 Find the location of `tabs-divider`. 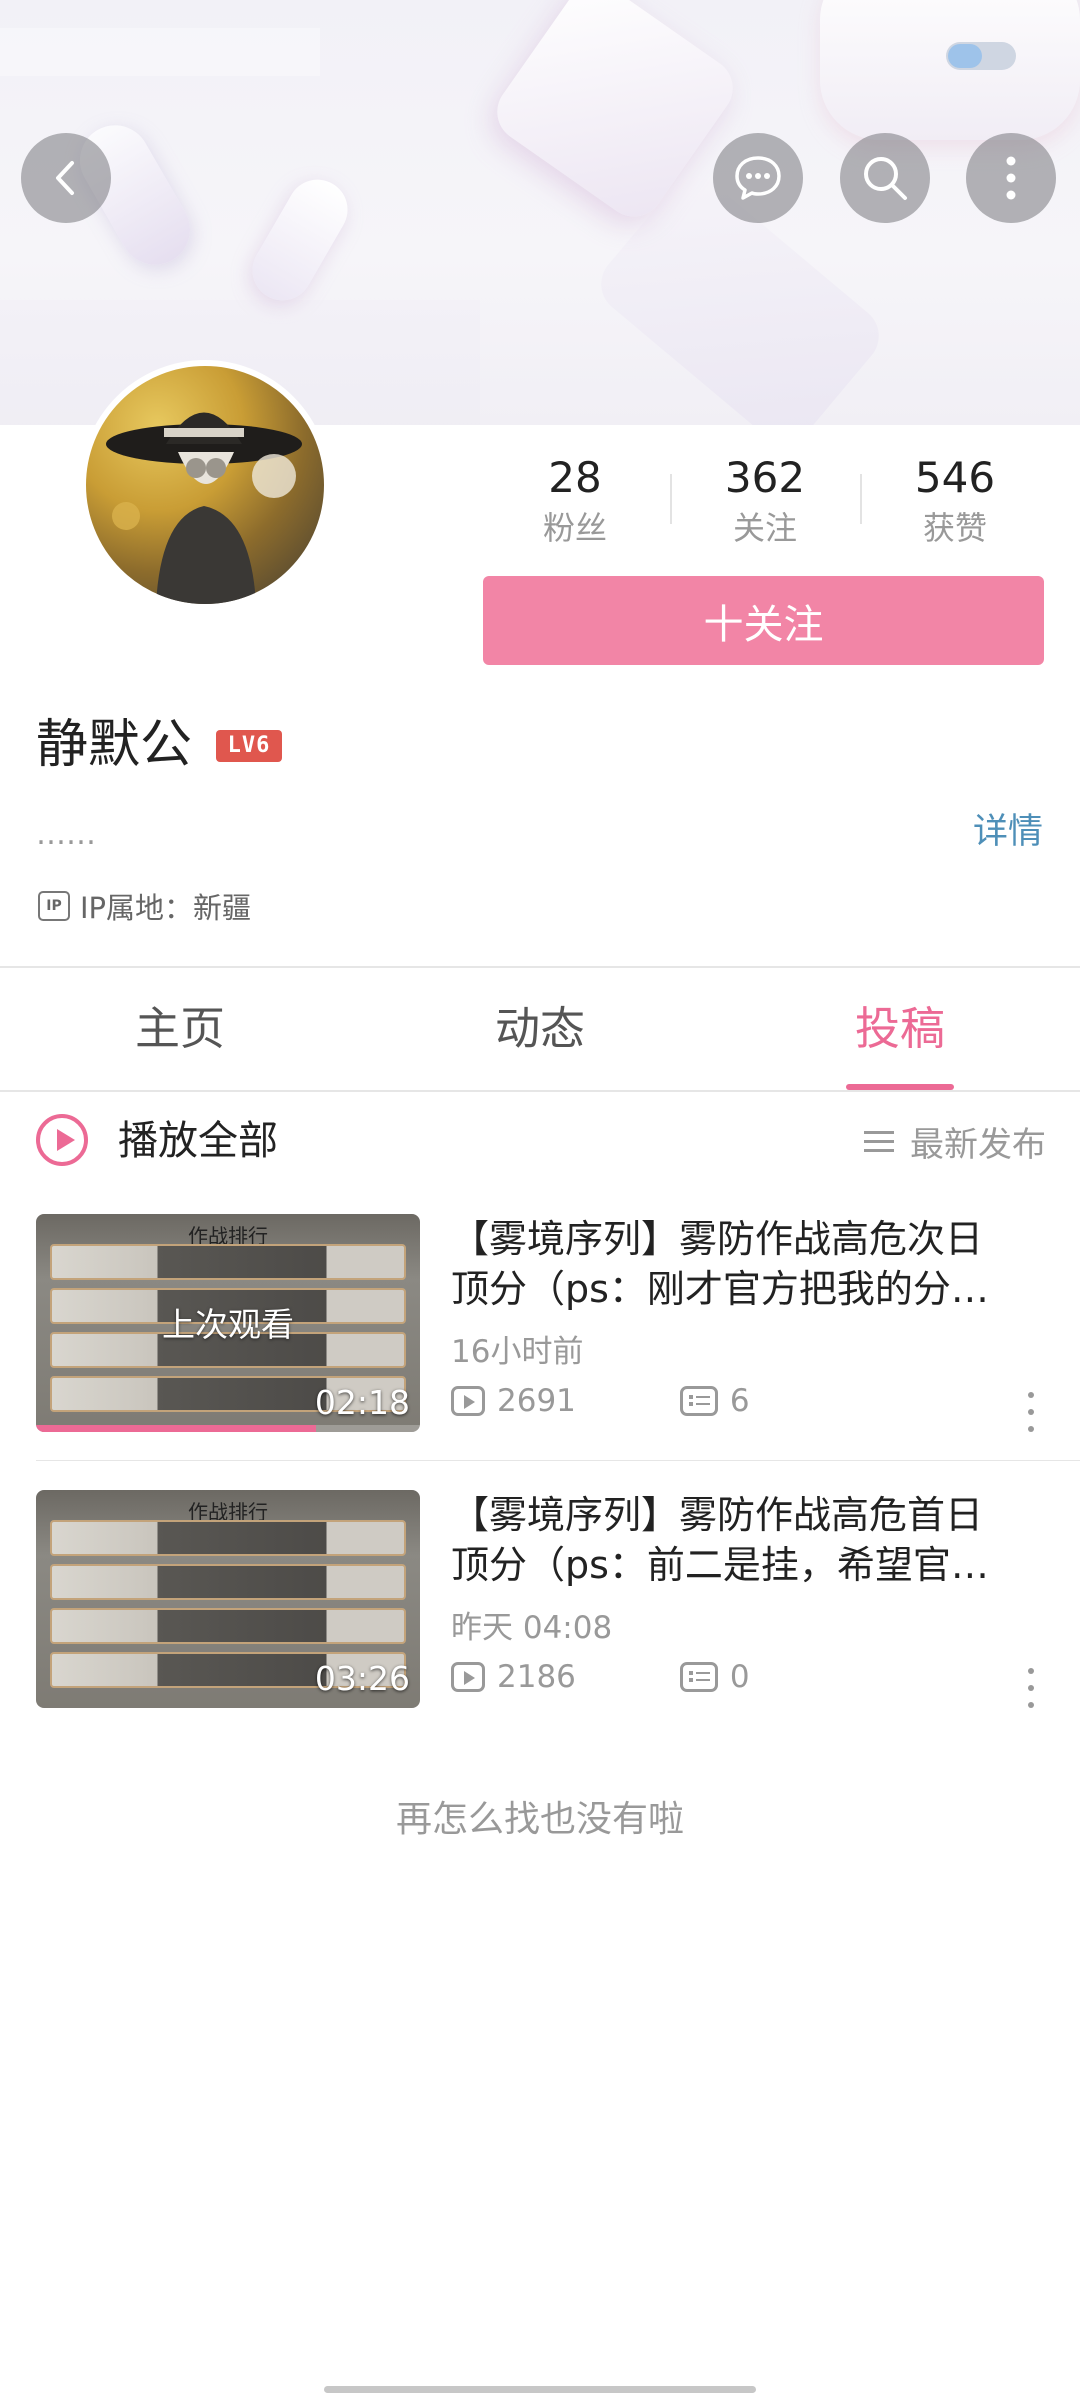

tabs-divider is located at coordinates (540, 1091).